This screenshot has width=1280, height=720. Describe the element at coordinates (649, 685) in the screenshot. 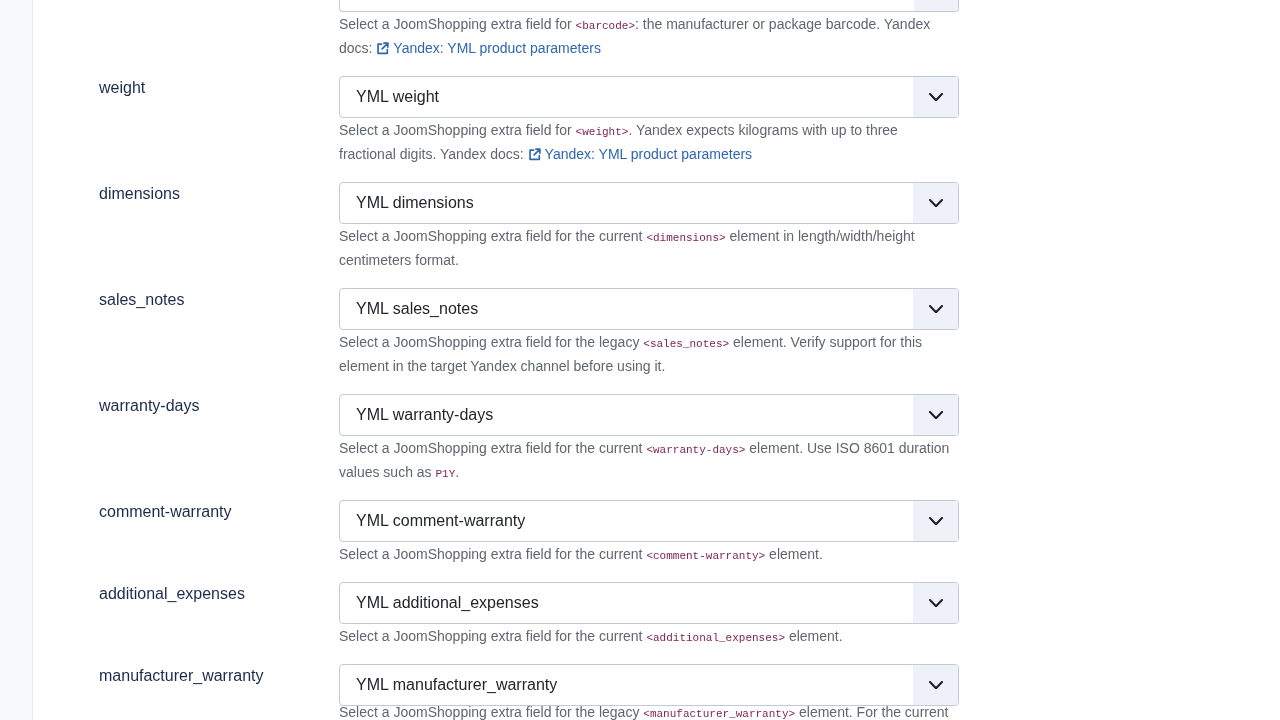

I see `select-field: YML manufacturer_warranty` at that location.